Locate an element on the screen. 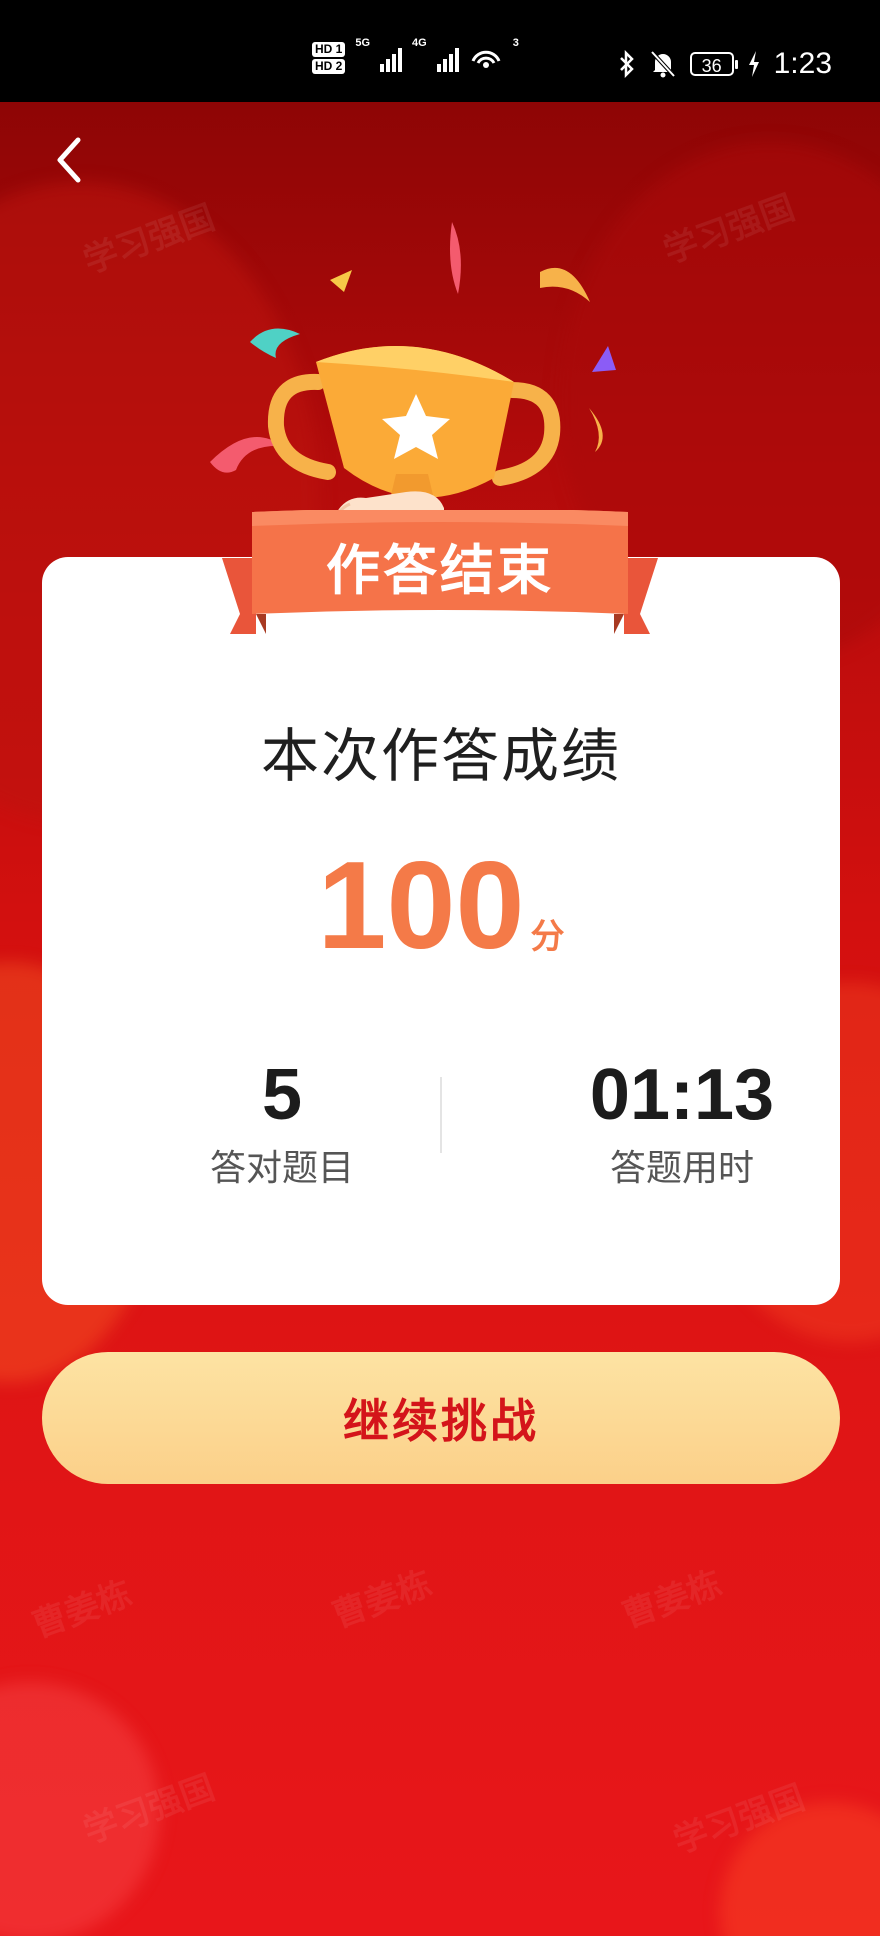 This screenshot has width=880, height=1936. hd2-label: HD 2 is located at coordinates (329, 66).